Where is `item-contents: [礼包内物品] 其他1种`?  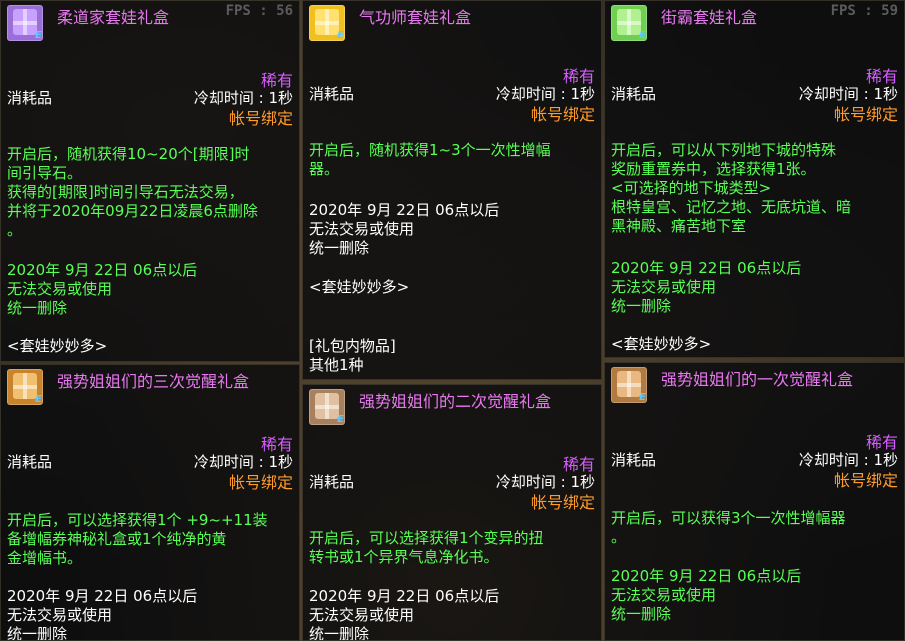
item-contents: [礼包内物品] 其他1种 is located at coordinates (452, 356).